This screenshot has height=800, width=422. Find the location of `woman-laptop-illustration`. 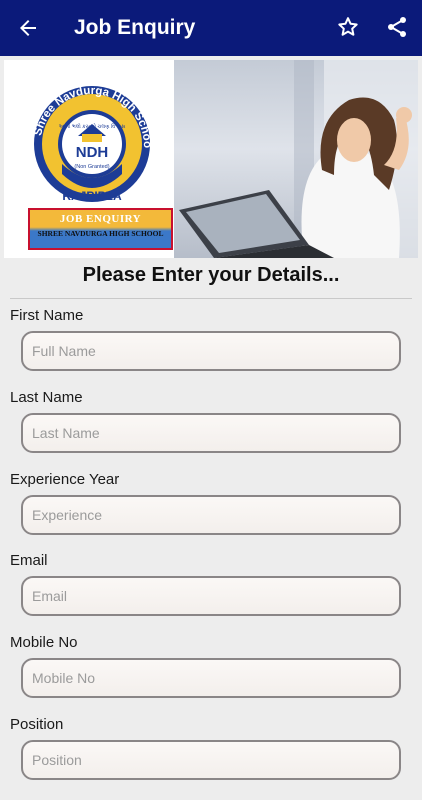

woman-laptop-illustration is located at coordinates (298, 159).